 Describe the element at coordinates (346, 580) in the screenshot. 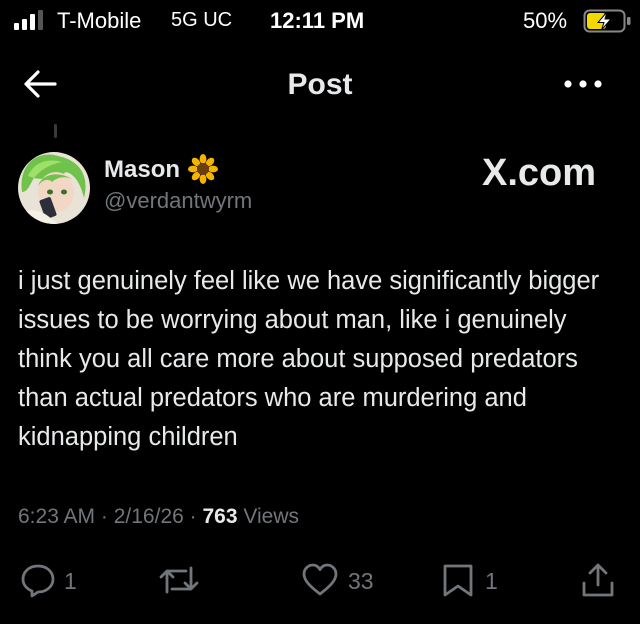

I see `like-button: 33` at that location.